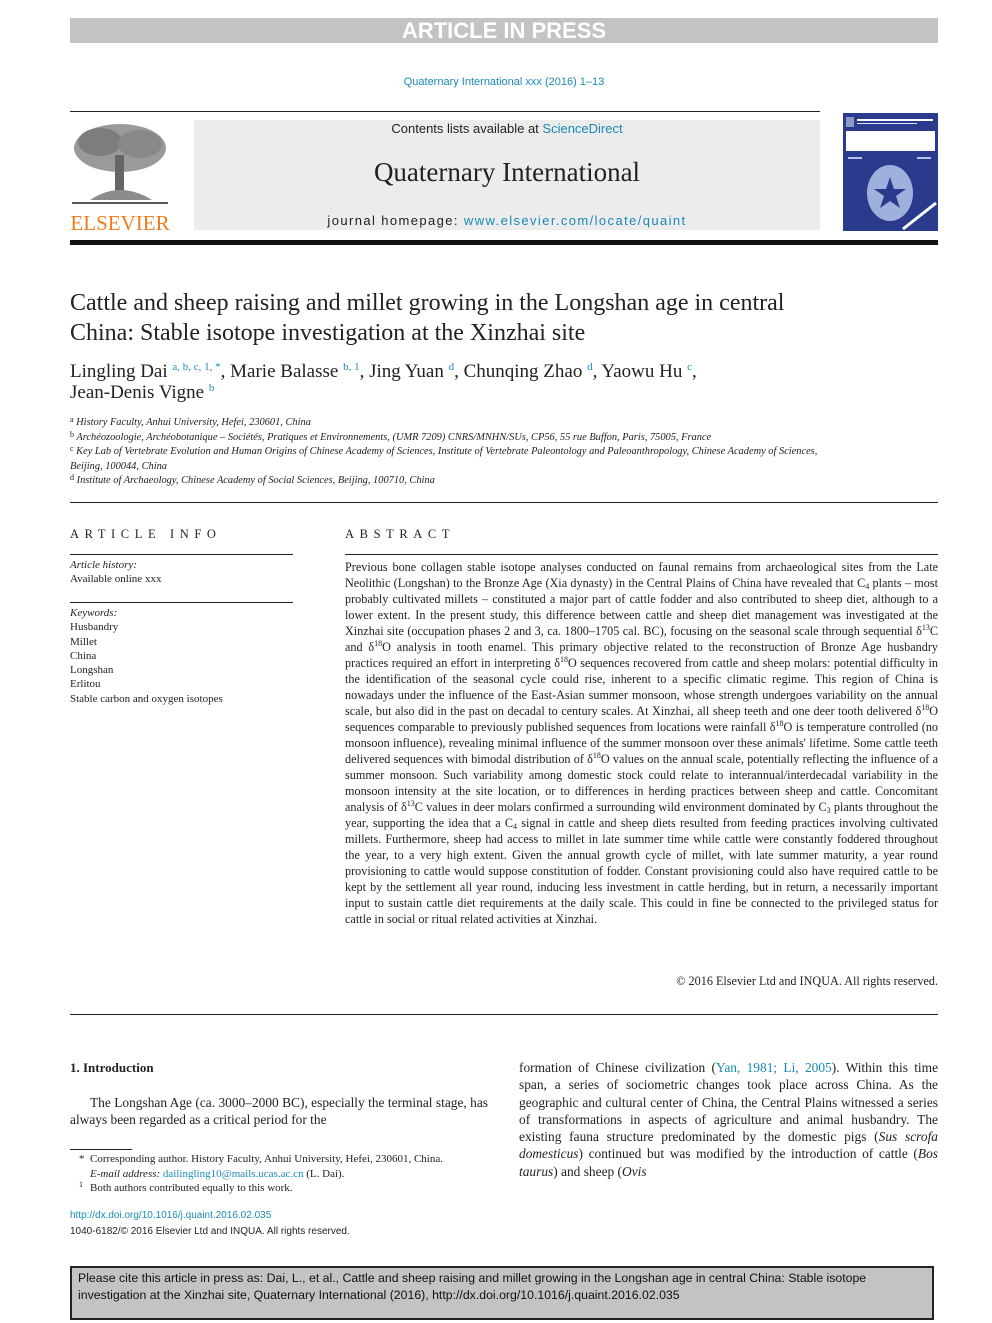 This screenshot has width=992, height=1323. What do you see at coordinates (641, 371) in the screenshot?
I see `author-name: Yaowu Hu` at bounding box center [641, 371].